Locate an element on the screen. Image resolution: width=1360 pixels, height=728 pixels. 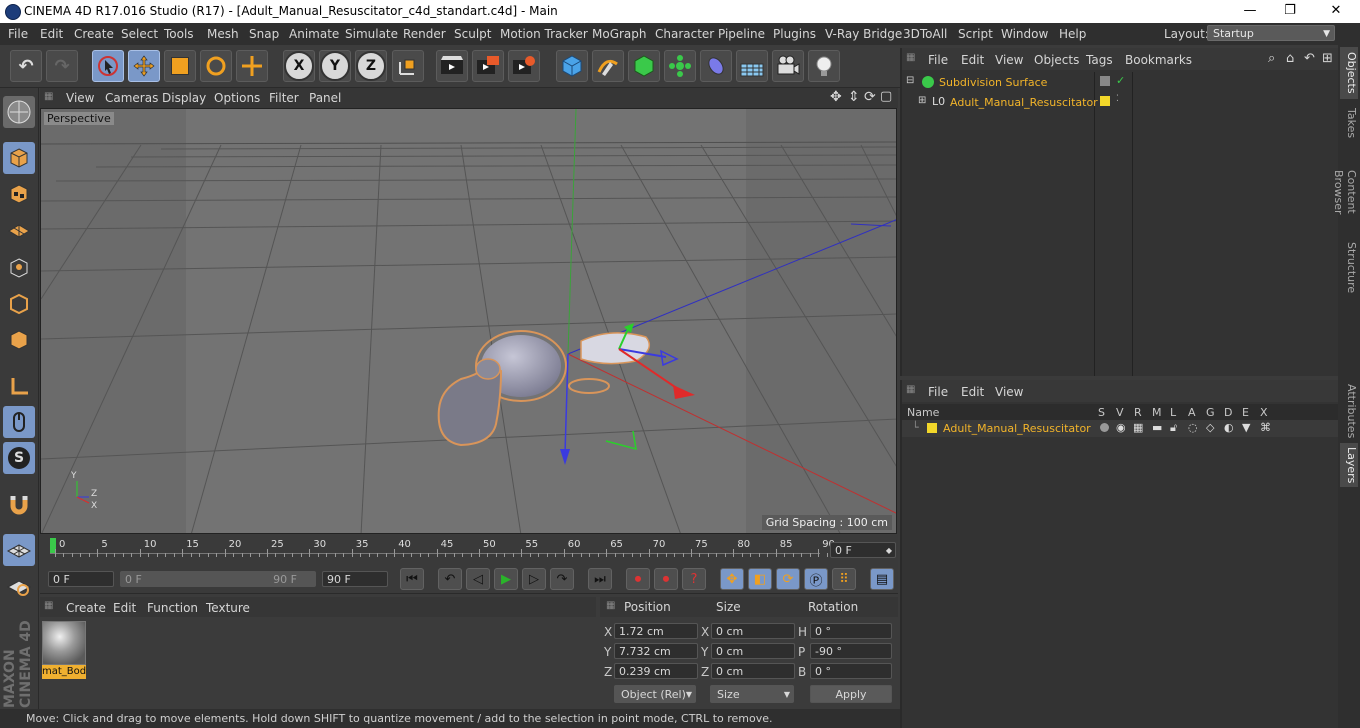
floor-object-icon is located at coordinates (752, 66).